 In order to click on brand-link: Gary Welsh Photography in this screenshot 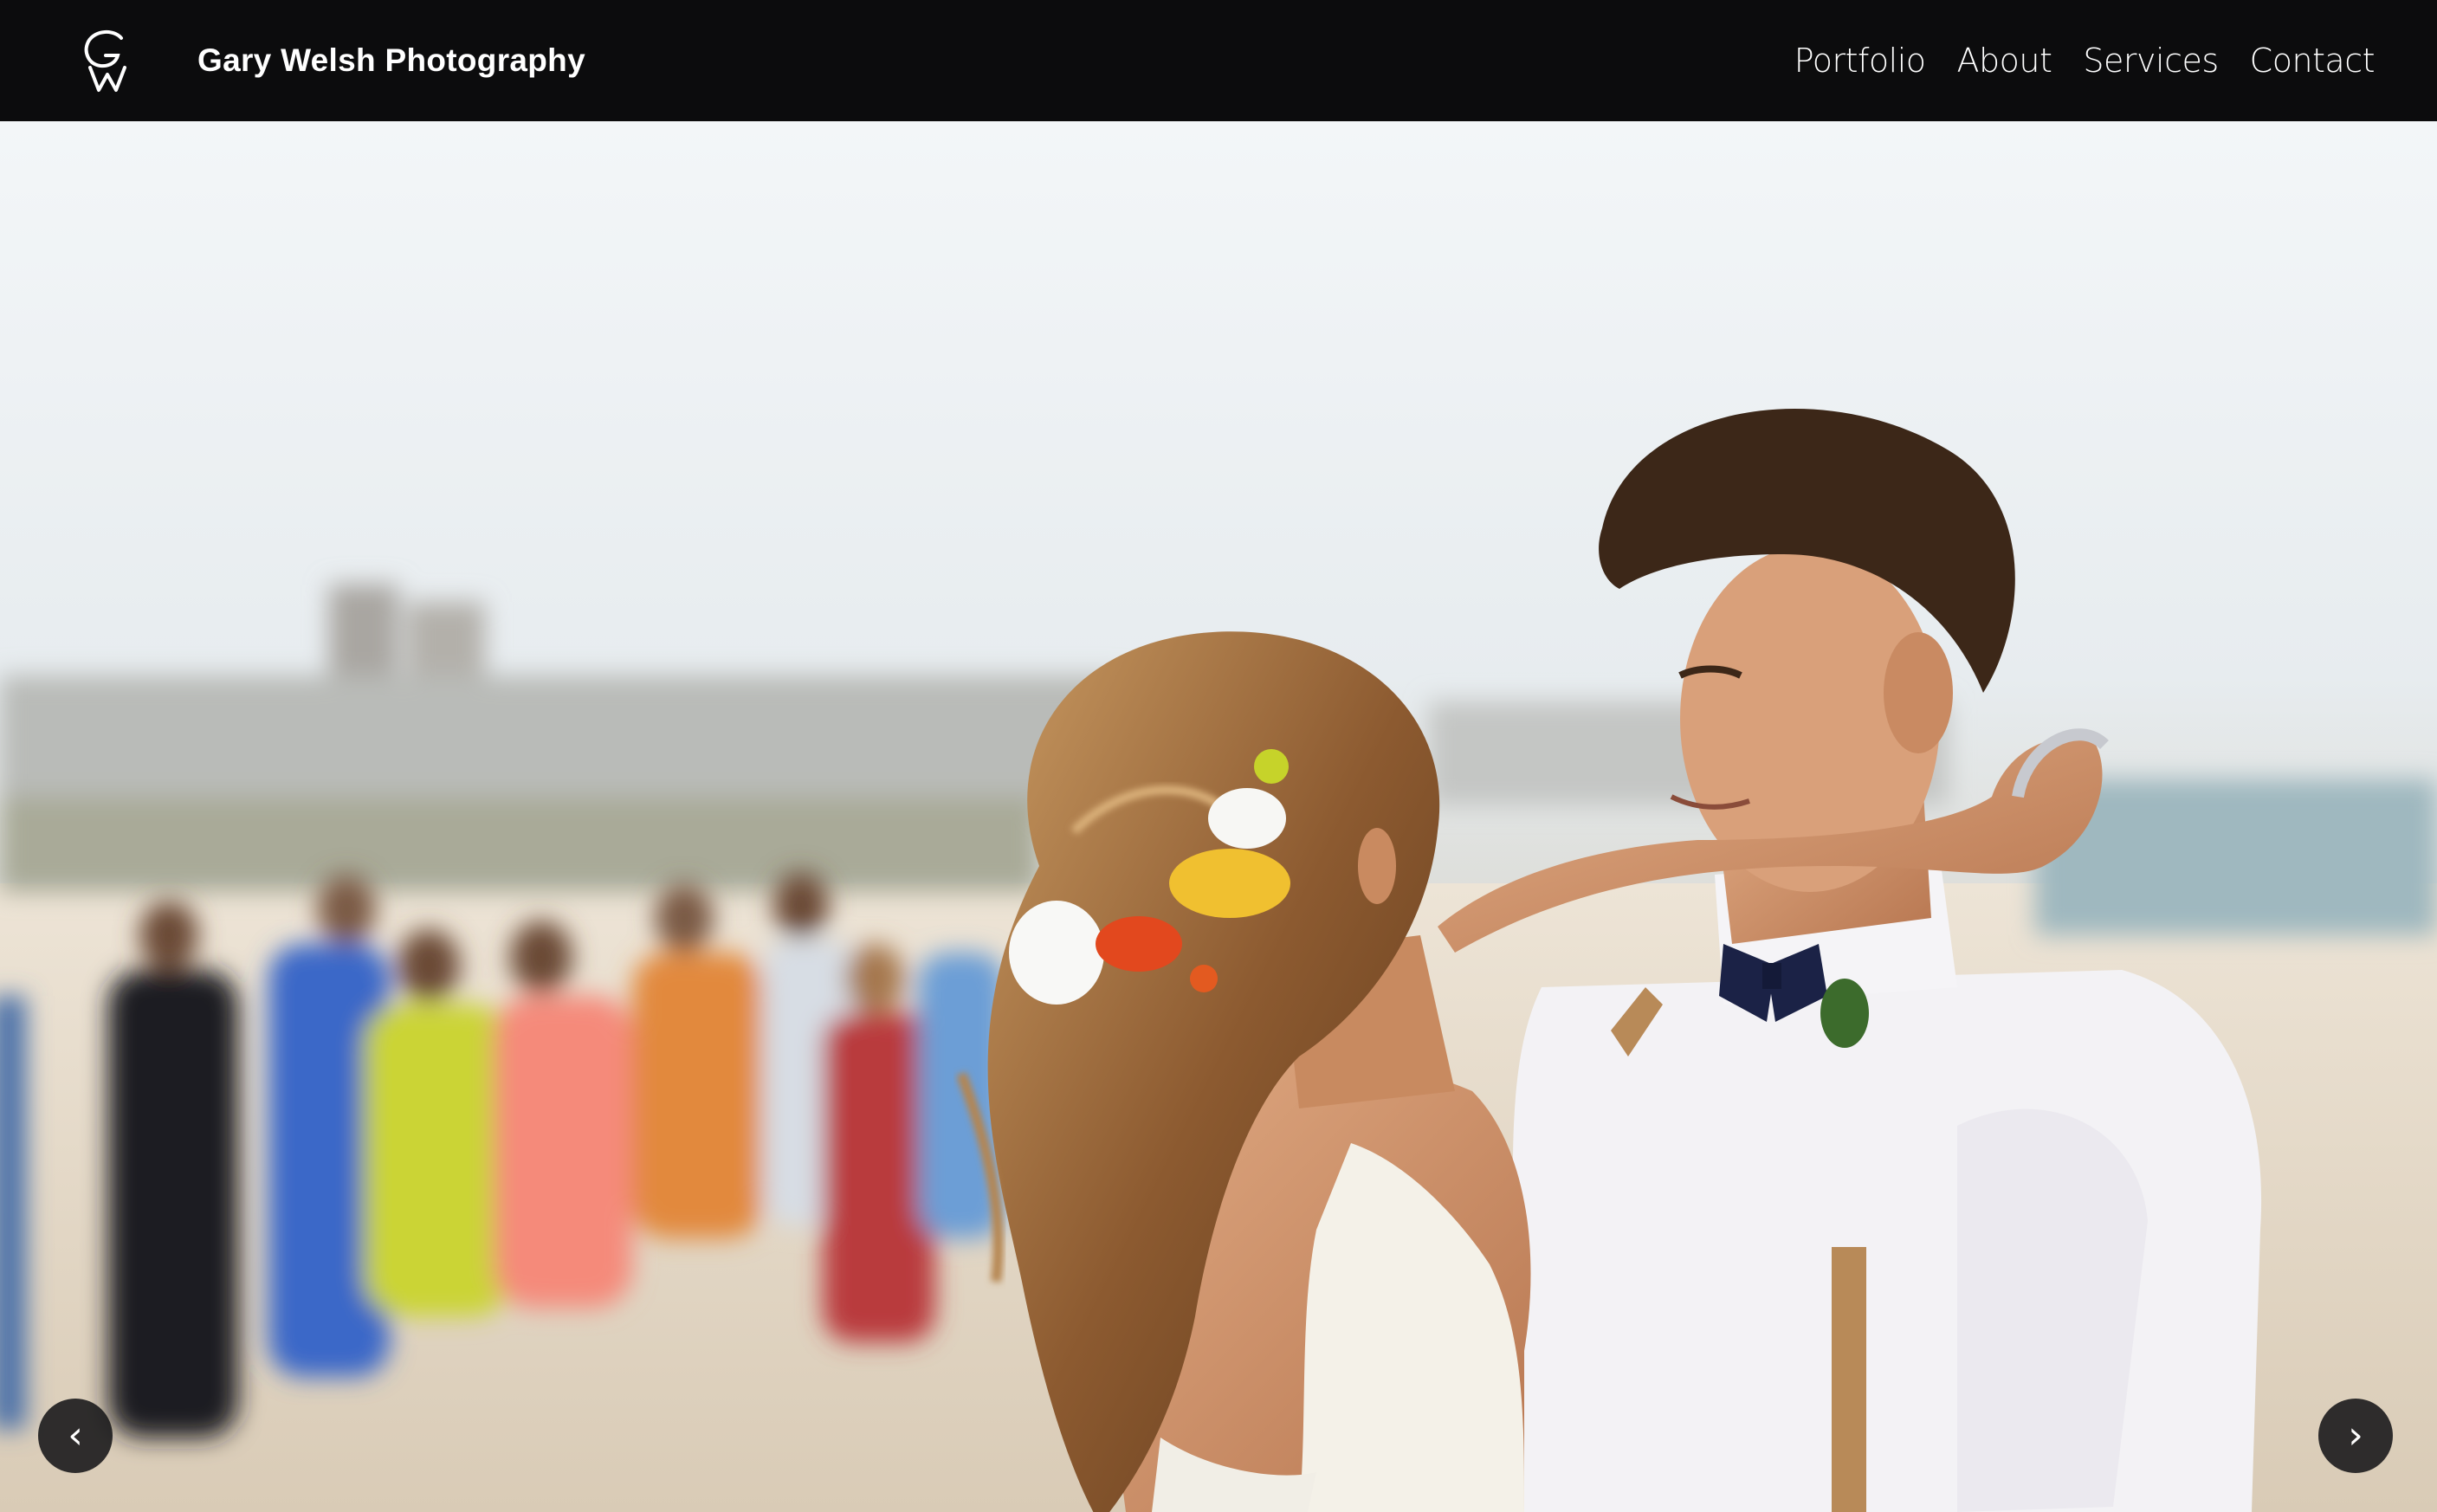, I will do `click(331, 60)`.